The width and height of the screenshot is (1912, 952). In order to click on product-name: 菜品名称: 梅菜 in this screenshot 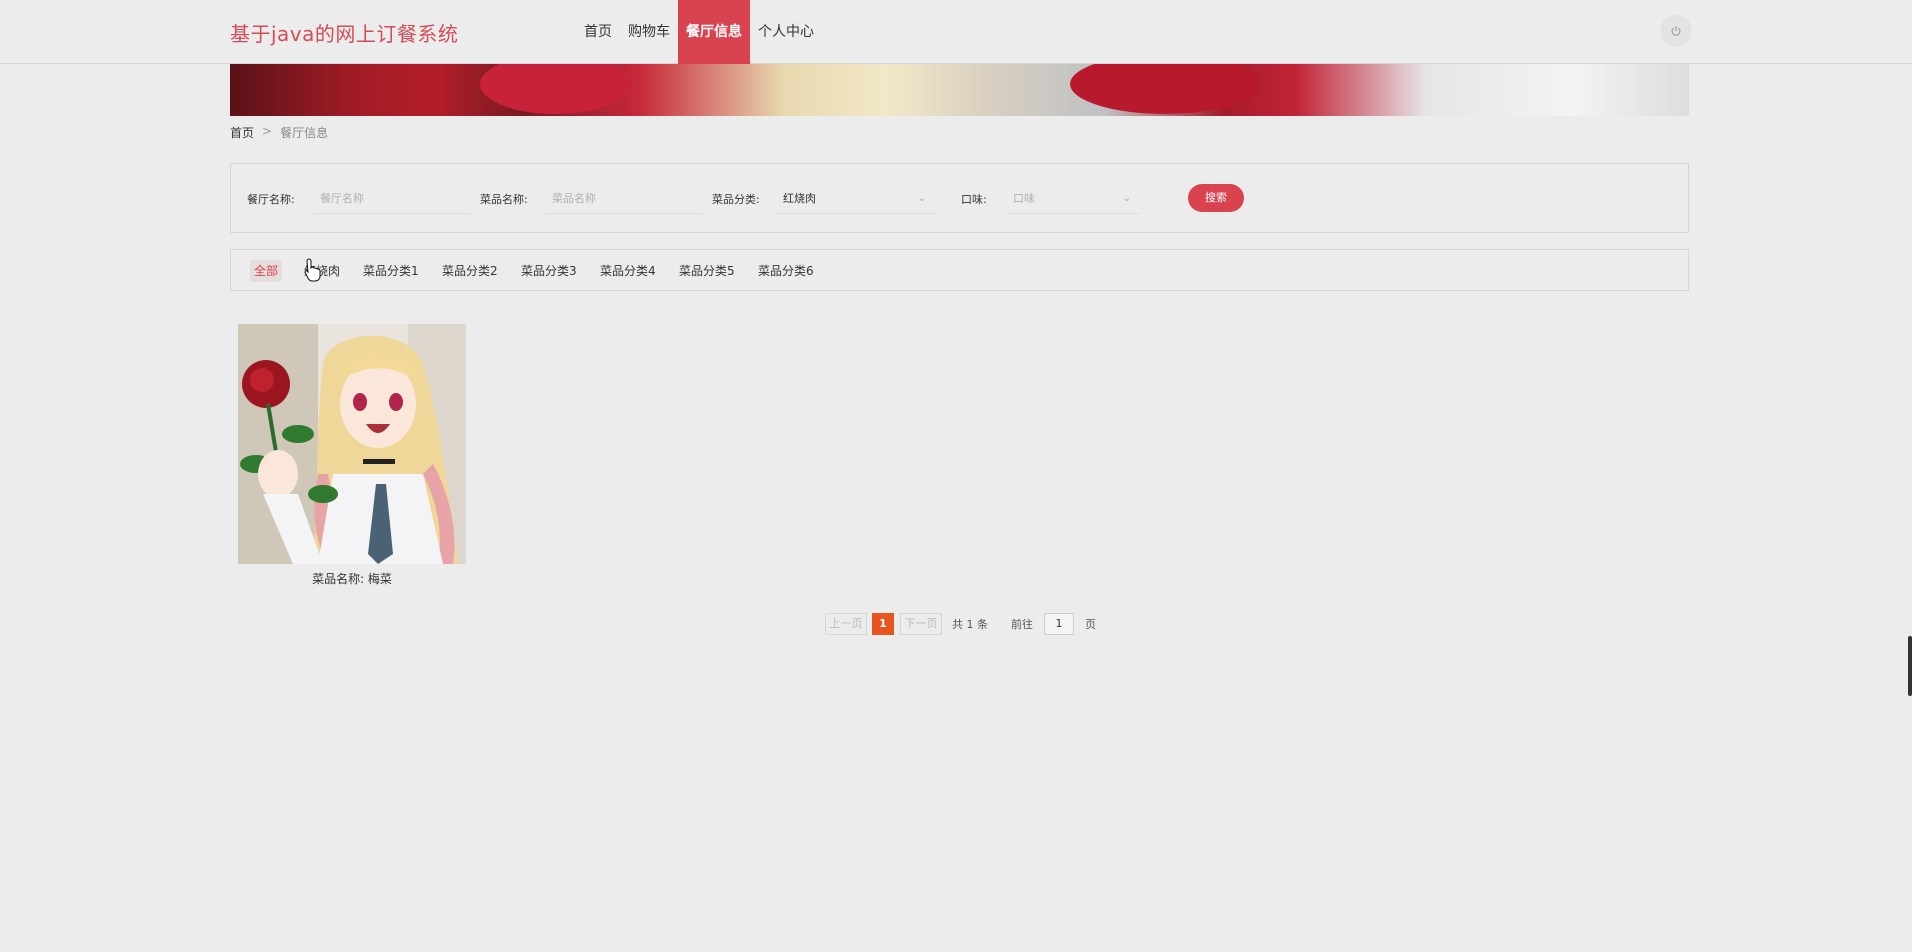, I will do `click(352, 578)`.